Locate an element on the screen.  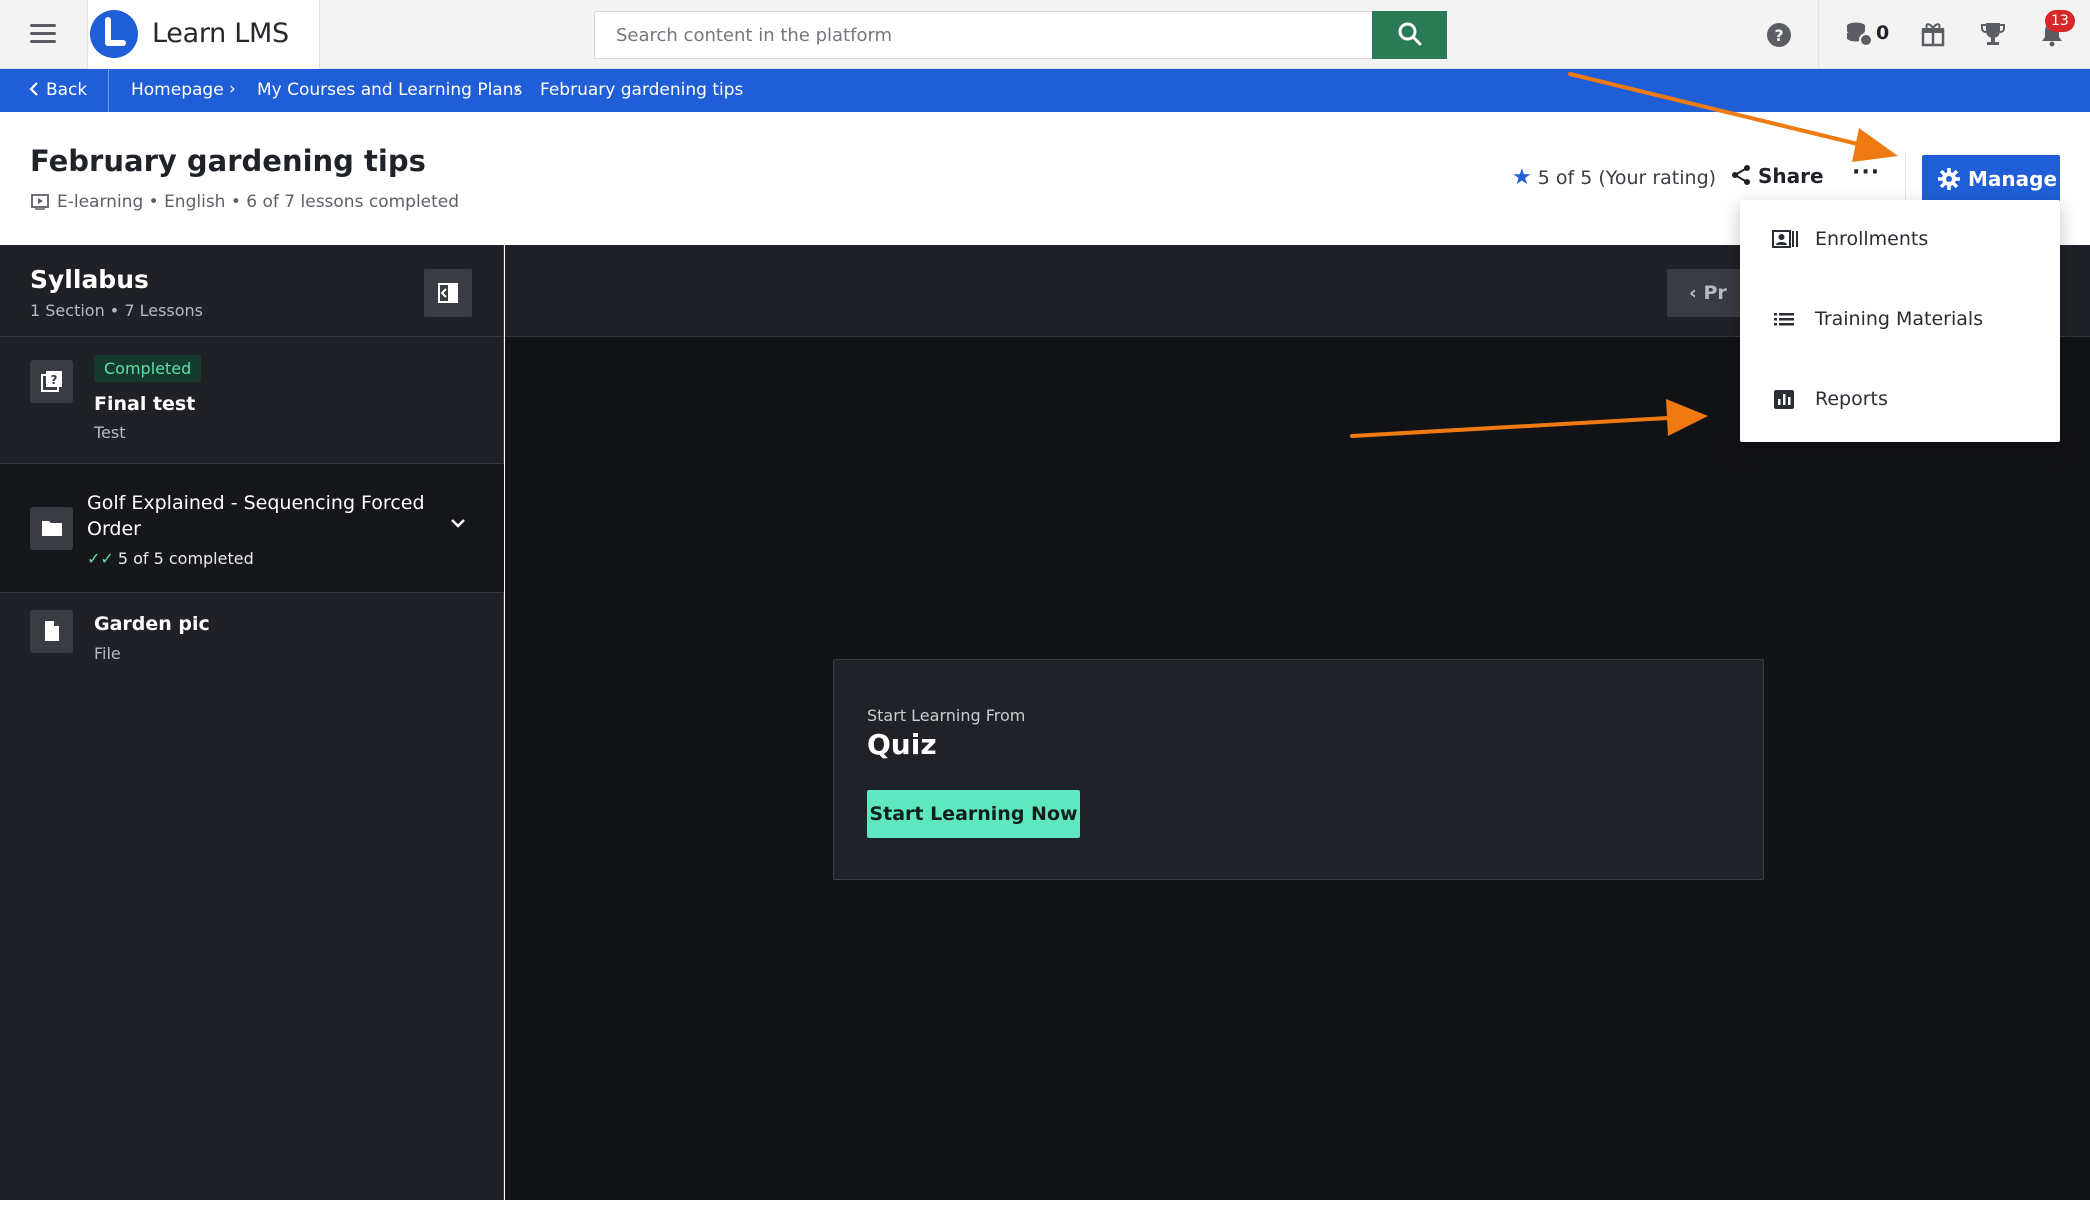
header-divider is located at coordinates (1905, 178).